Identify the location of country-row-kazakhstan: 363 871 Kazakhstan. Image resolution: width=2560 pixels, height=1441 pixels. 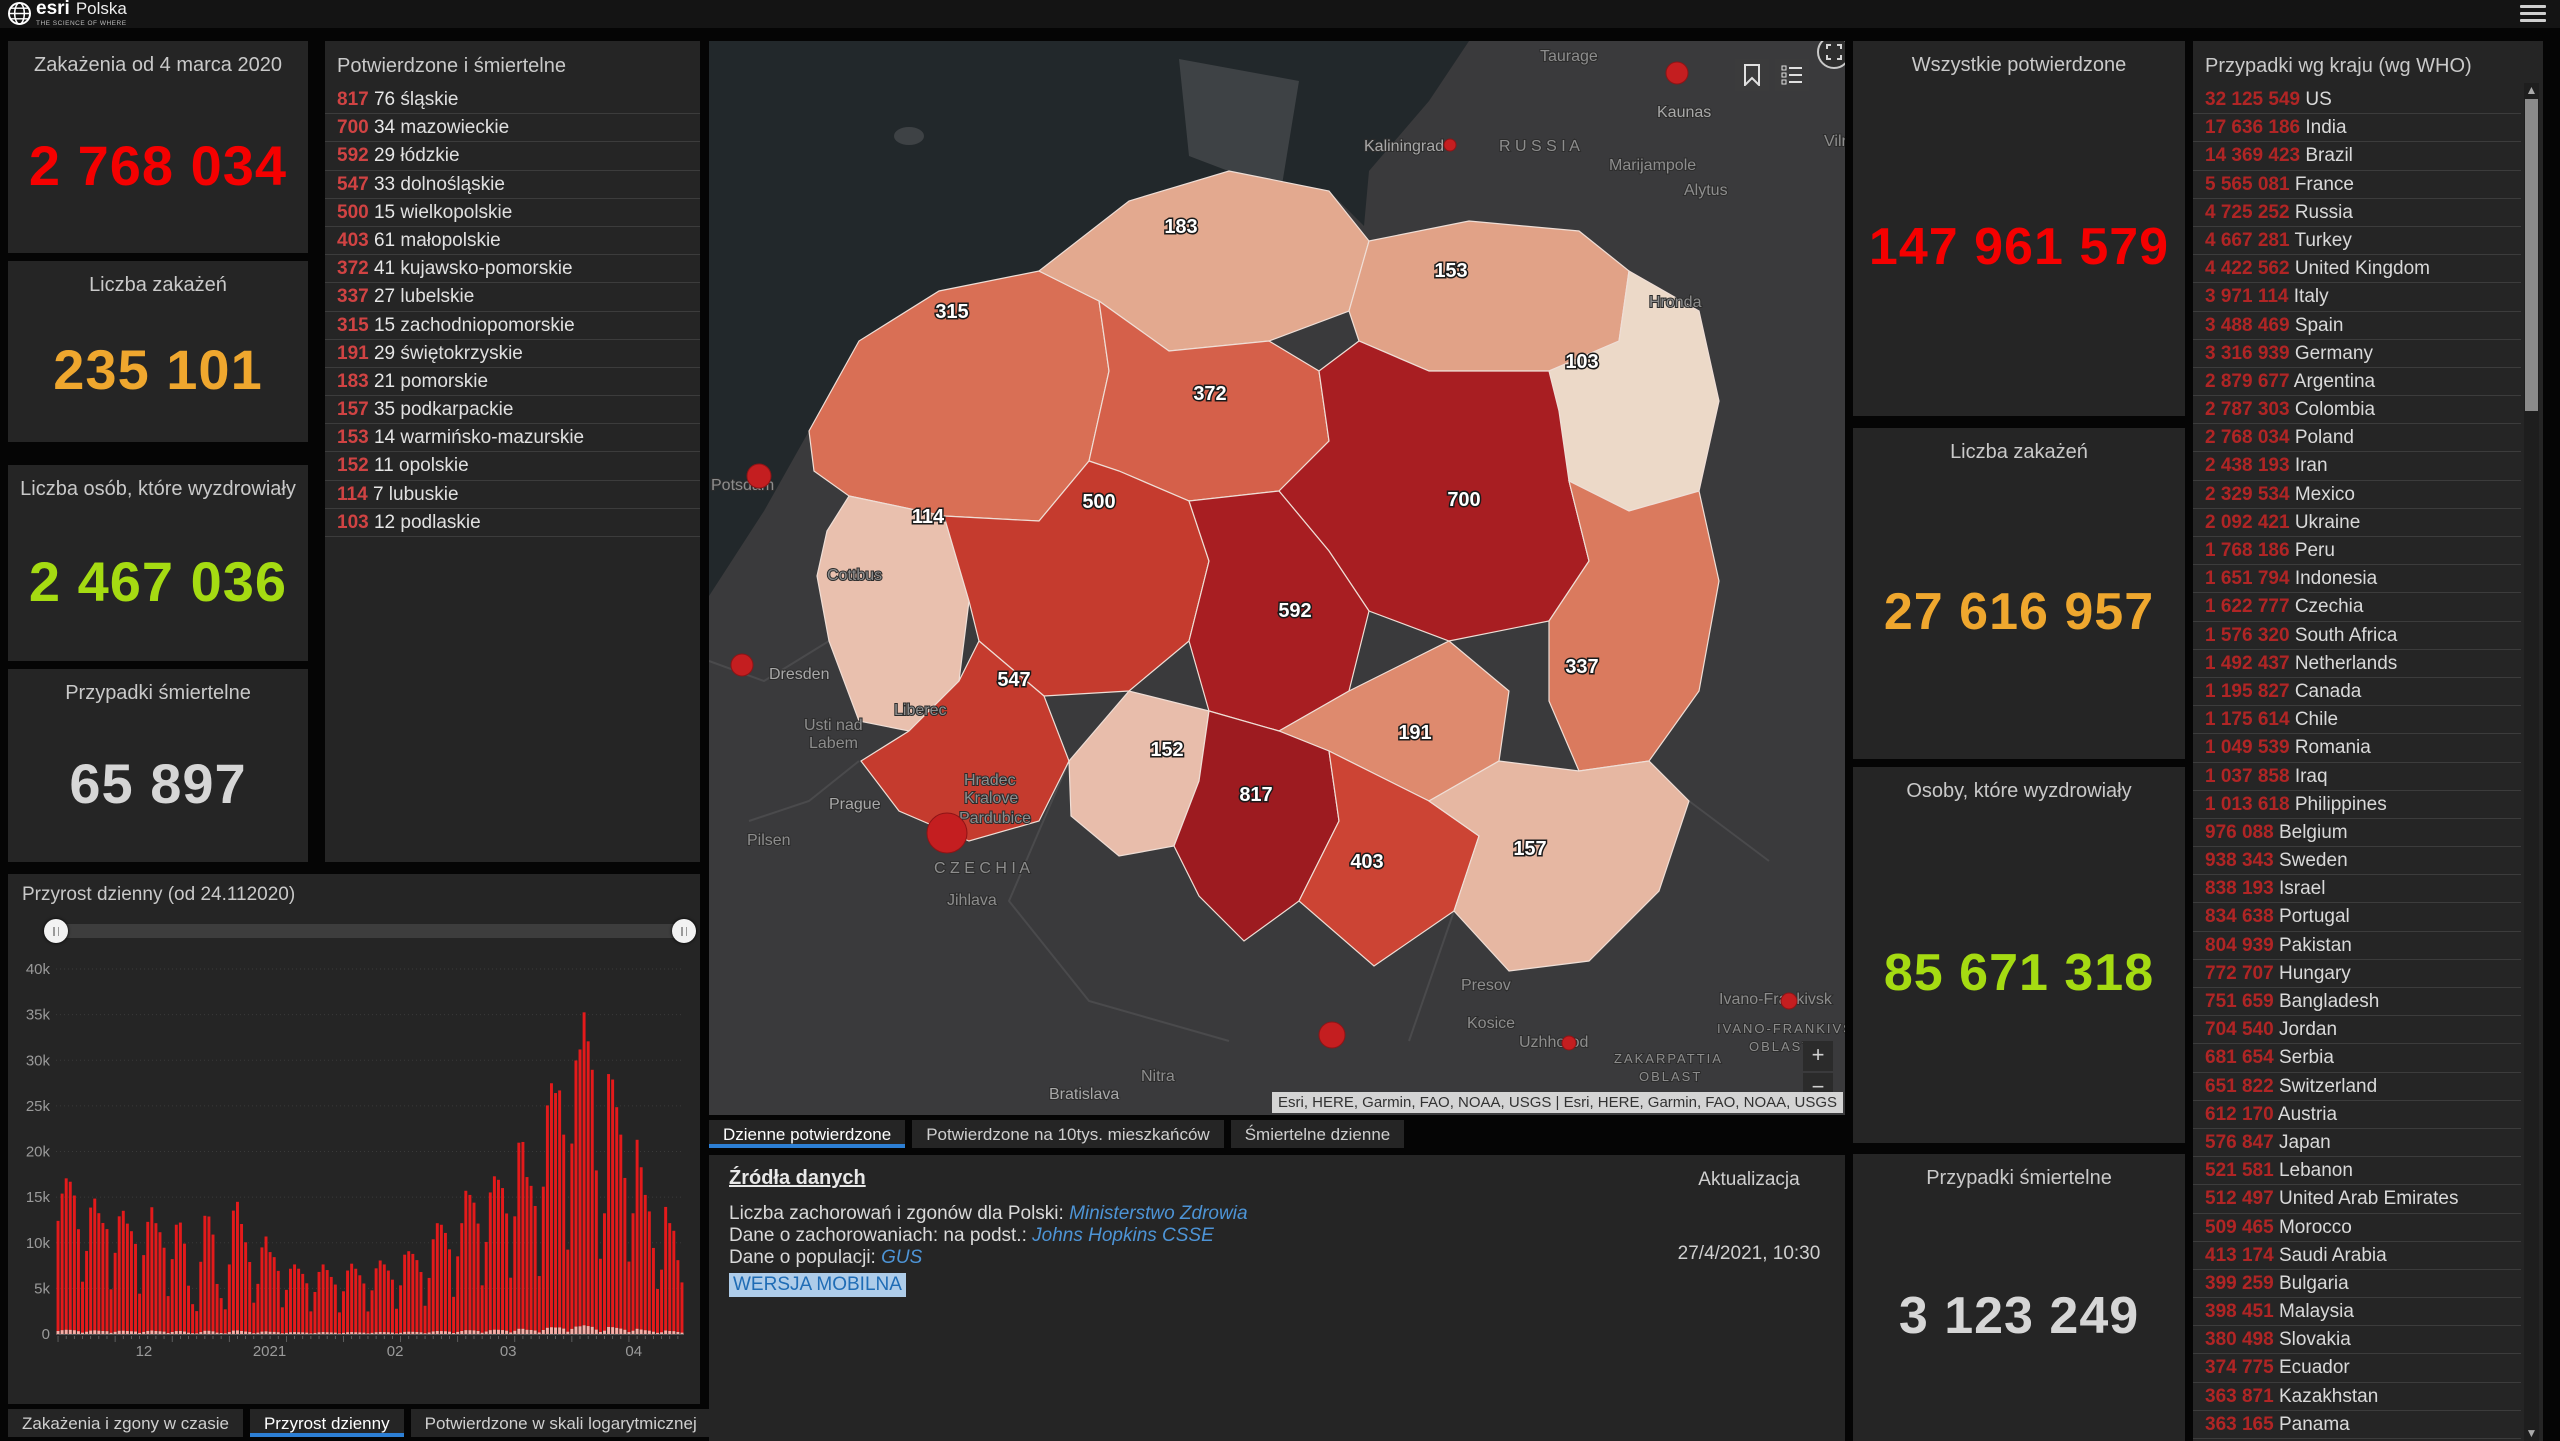
(2357, 1397).